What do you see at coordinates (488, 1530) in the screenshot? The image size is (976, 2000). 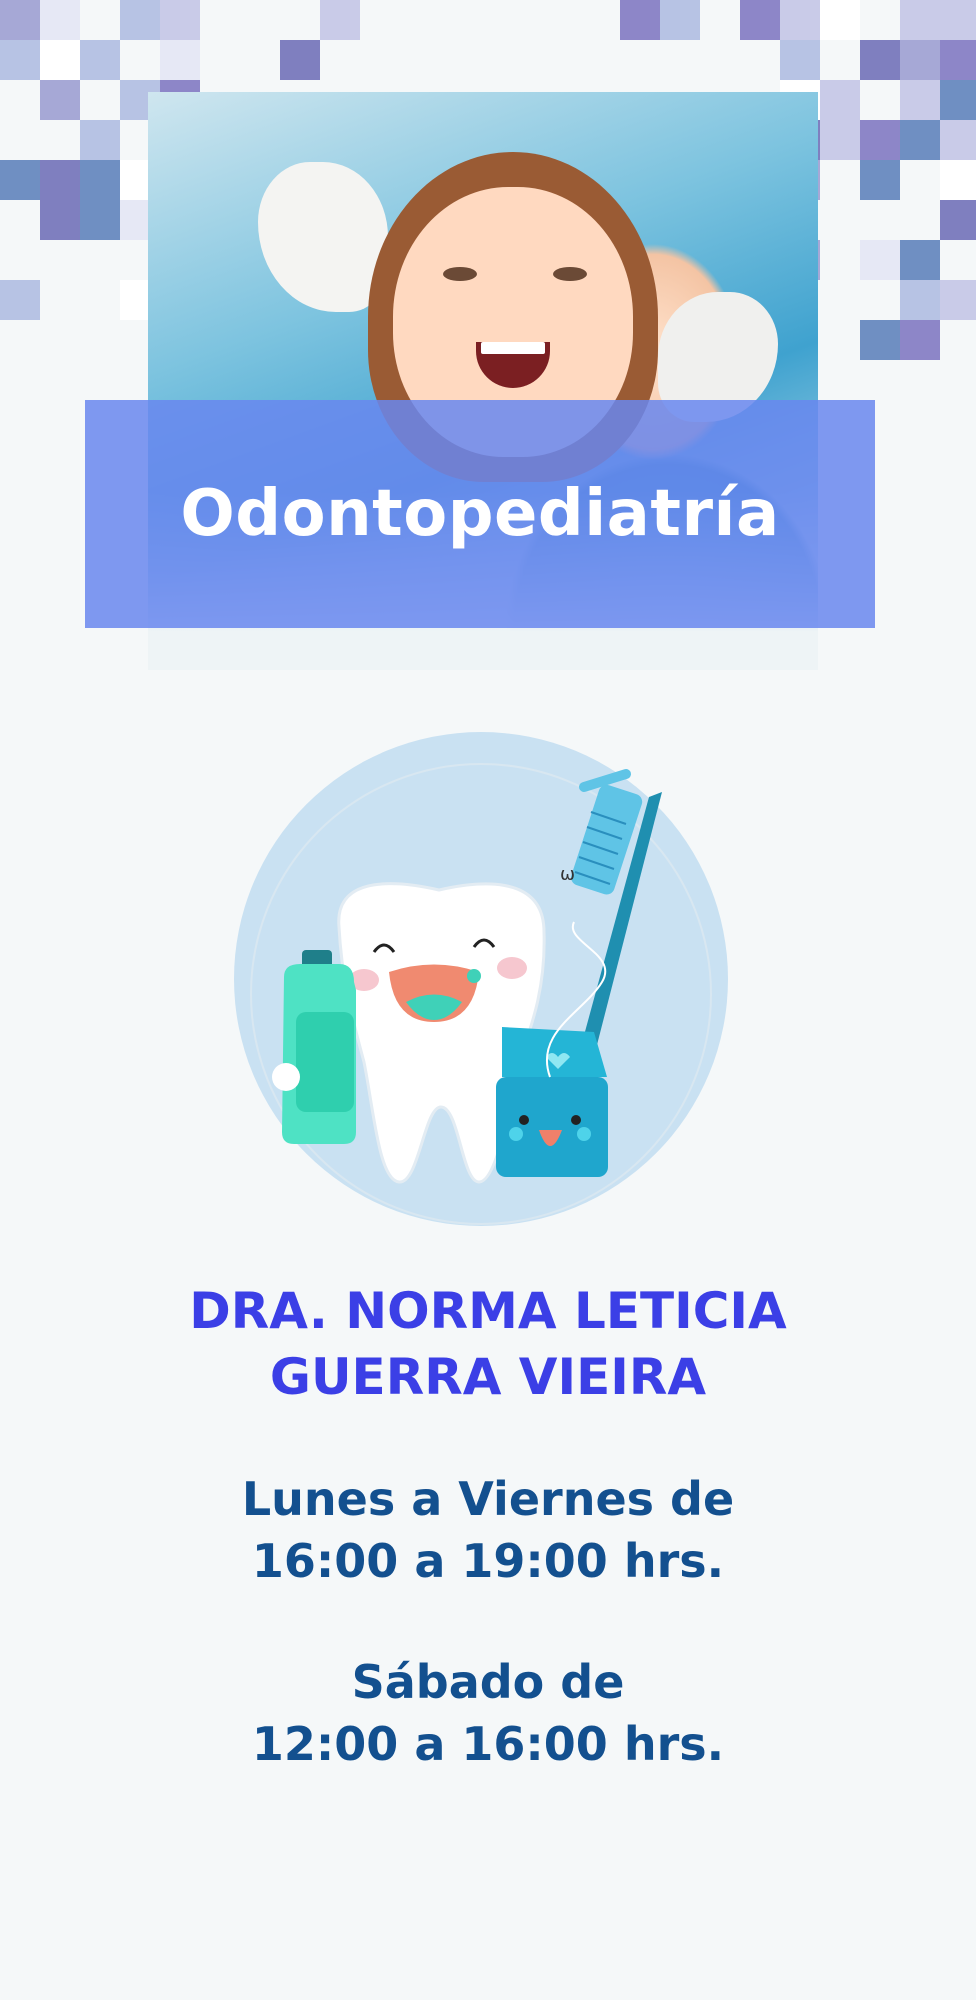 I see `weekday-schedule: Lunes a Viernes de 16:00 a 19:00 hrs.` at bounding box center [488, 1530].